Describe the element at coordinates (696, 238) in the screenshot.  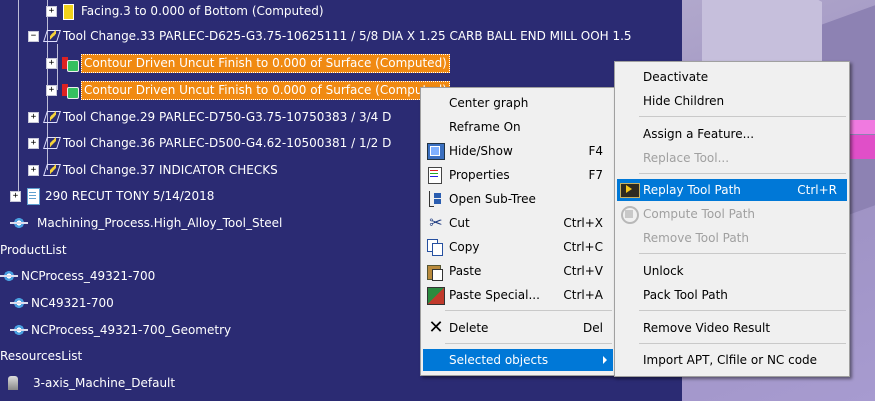
I see `menu-item-remove-tool-path: Remove Tool Path` at that location.